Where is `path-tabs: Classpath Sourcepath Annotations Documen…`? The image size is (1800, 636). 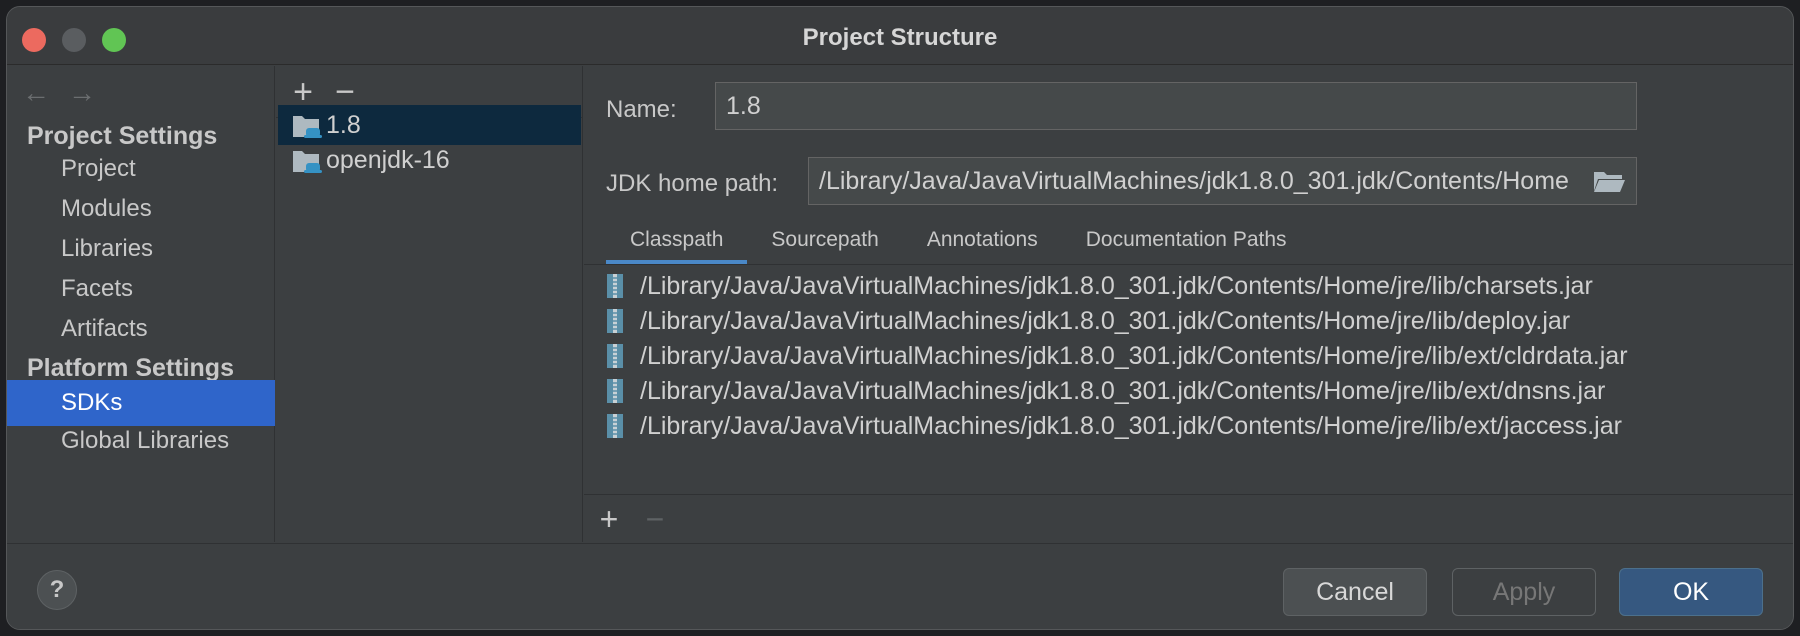 path-tabs: Classpath Sourcepath Annotations Documen… is located at coordinates (958, 240).